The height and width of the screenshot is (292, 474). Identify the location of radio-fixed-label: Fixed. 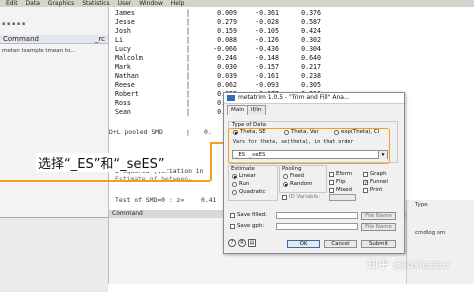
(297, 176).